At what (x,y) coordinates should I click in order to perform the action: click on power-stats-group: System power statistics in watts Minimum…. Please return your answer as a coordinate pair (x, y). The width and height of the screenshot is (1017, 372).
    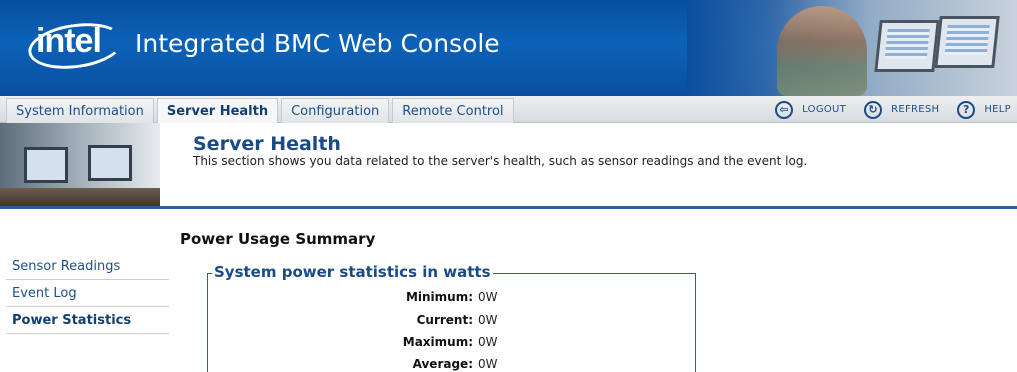
    Looking at the image, I should click on (452, 317).